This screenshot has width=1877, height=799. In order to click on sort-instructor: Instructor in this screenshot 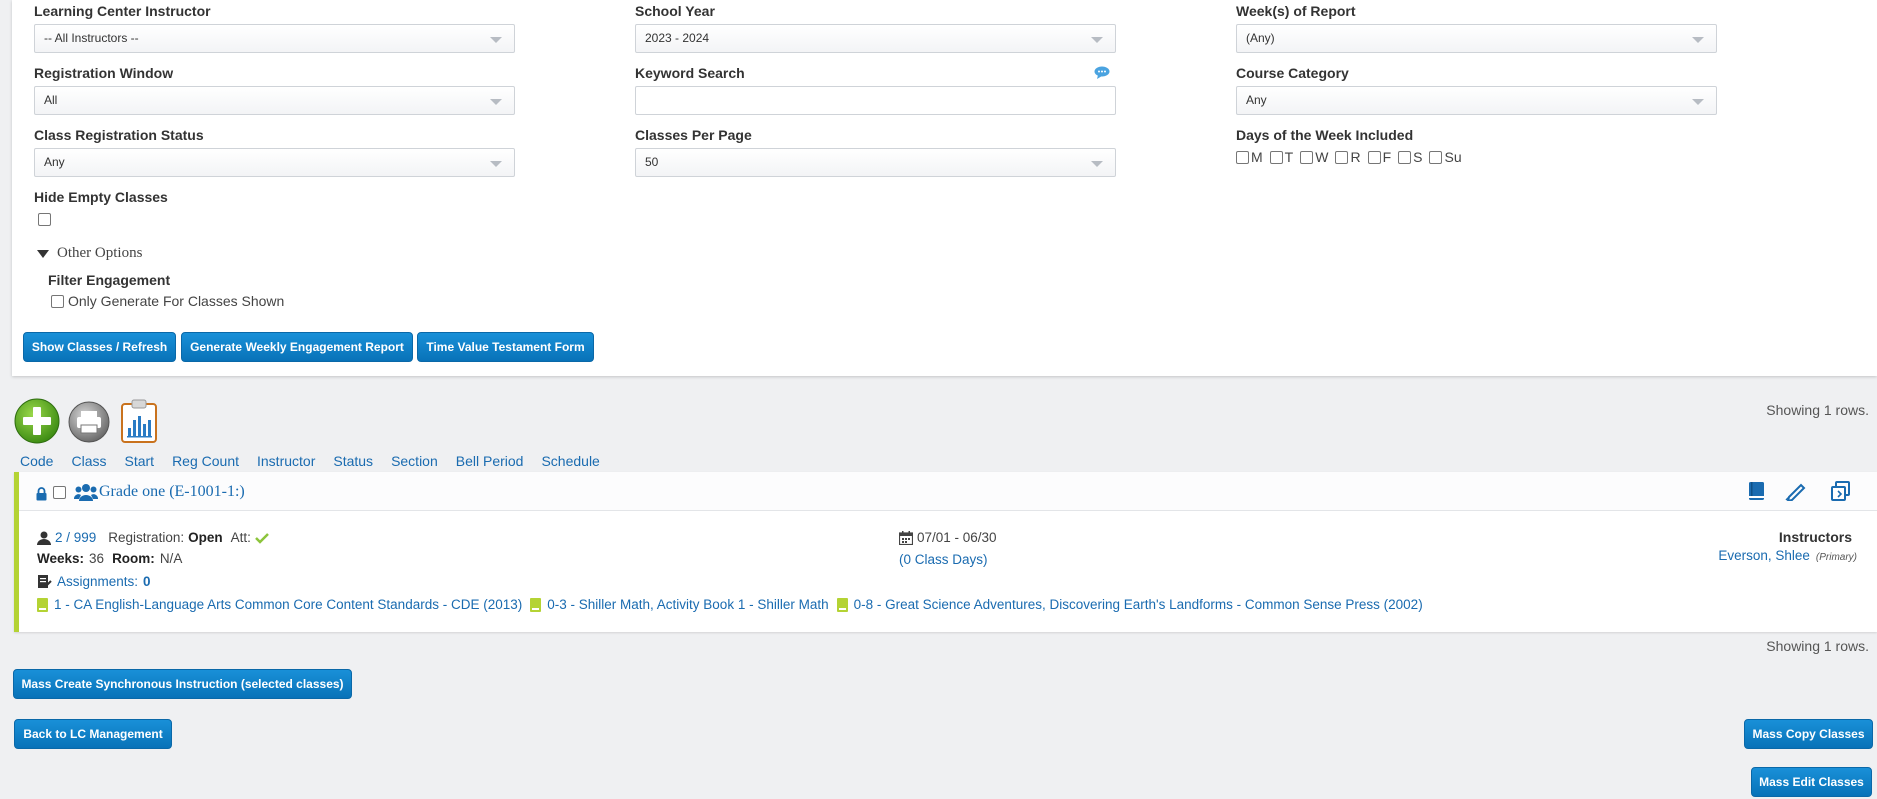, I will do `click(286, 461)`.